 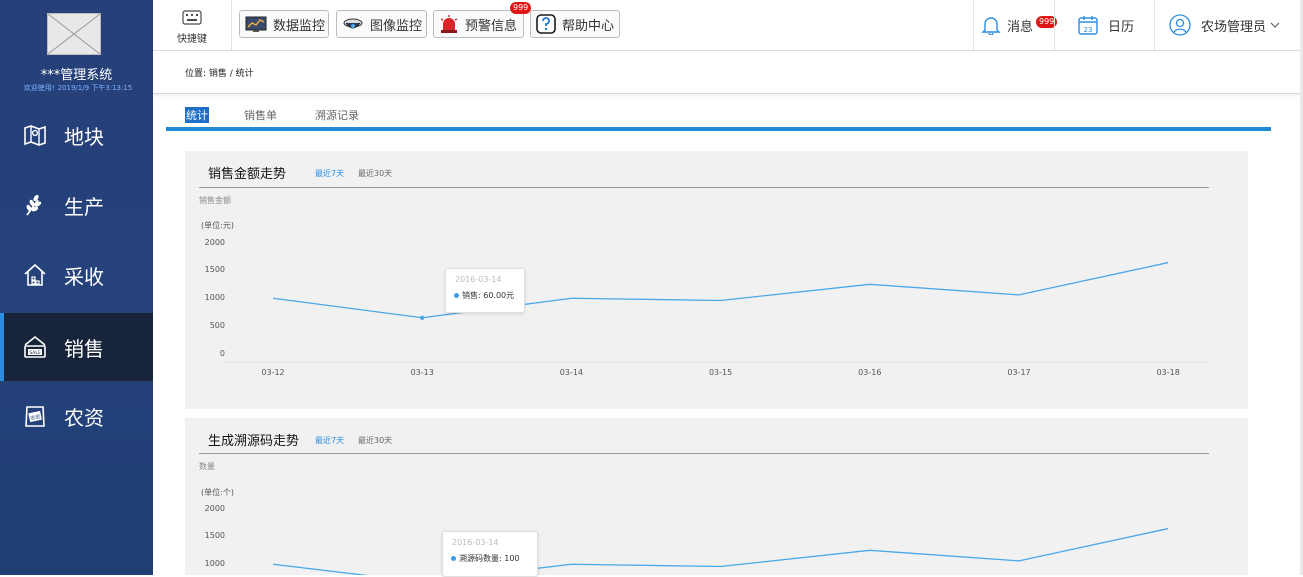 I want to click on tooltip-value: 溯源码数量: 100, so click(x=489, y=558).